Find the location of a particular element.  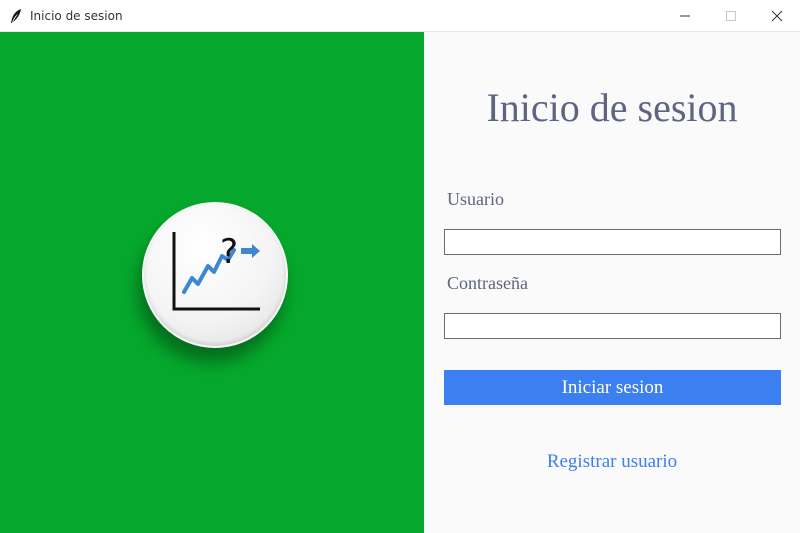

password-field is located at coordinates (612, 326).